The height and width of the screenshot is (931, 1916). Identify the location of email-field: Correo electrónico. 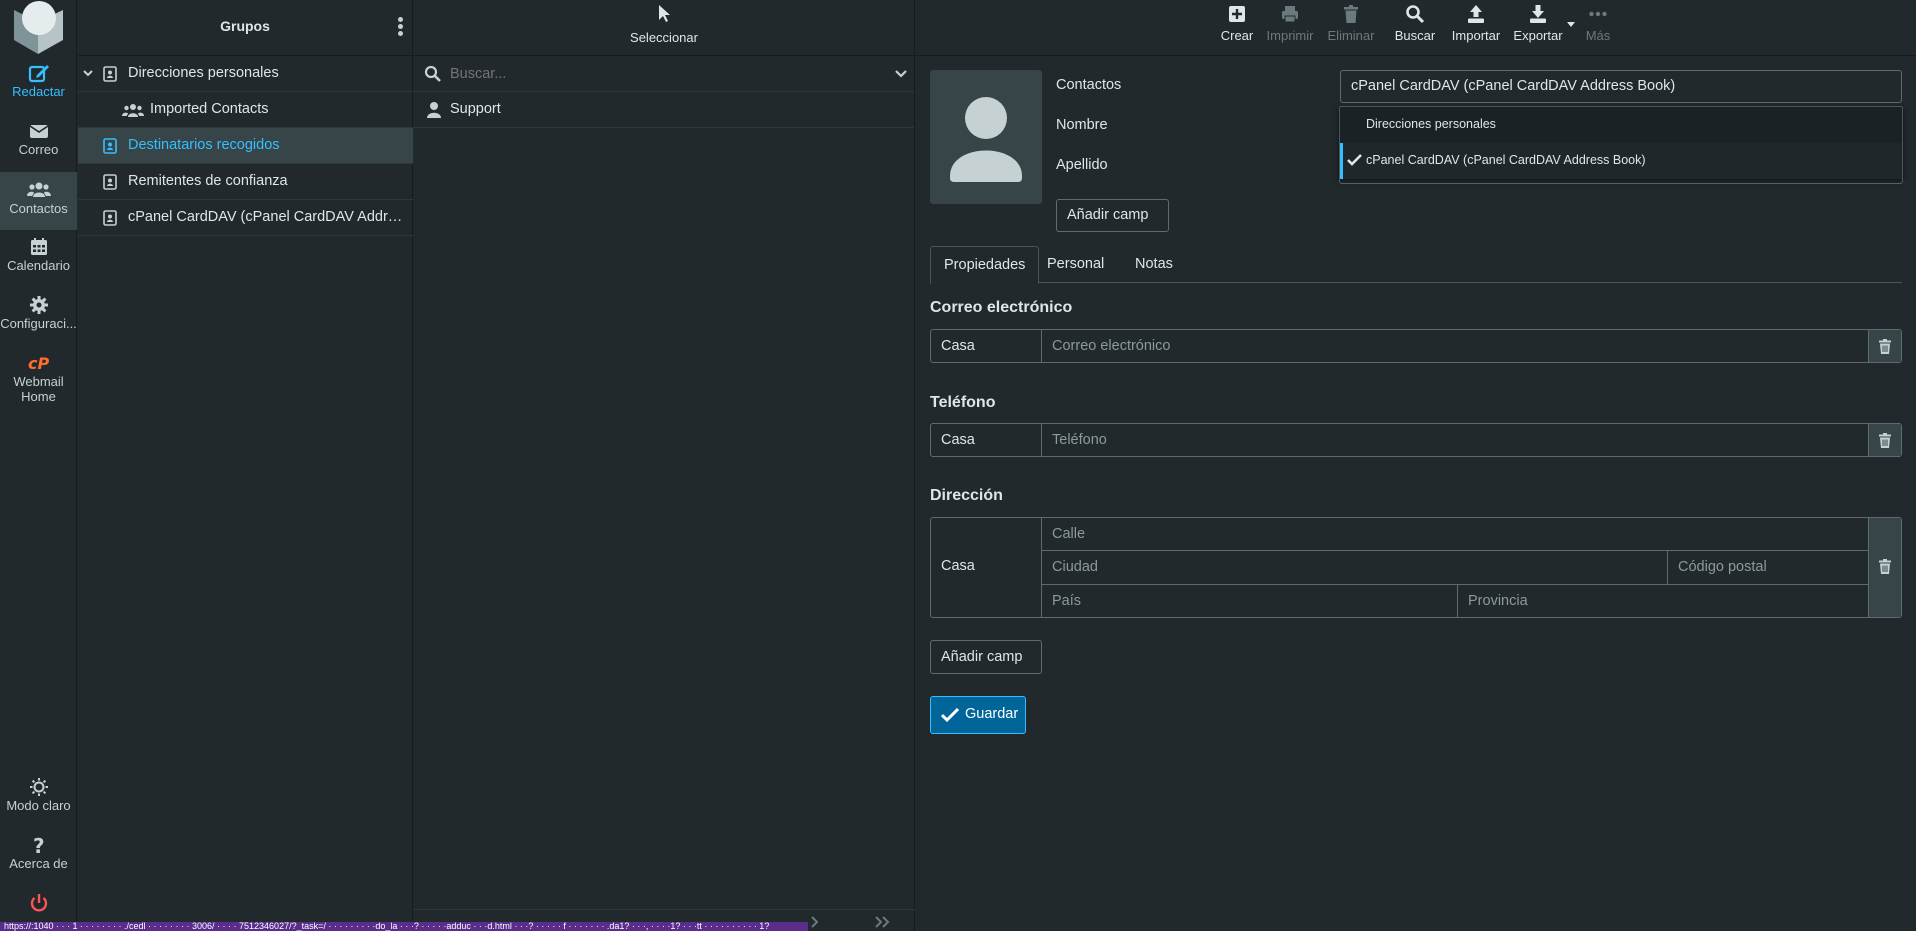
(1111, 346).